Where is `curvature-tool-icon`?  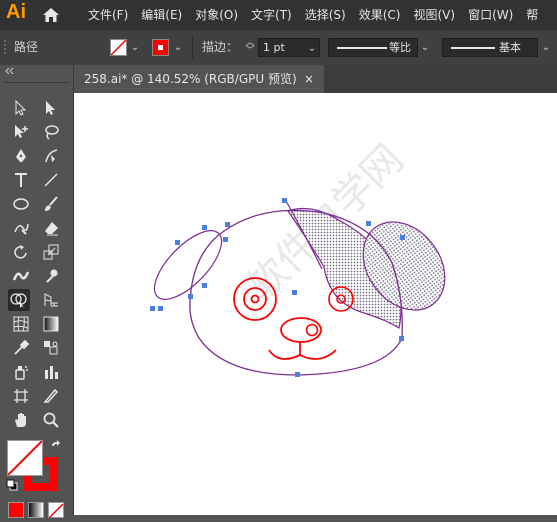
curvature-tool-icon is located at coordinates (51, 156).